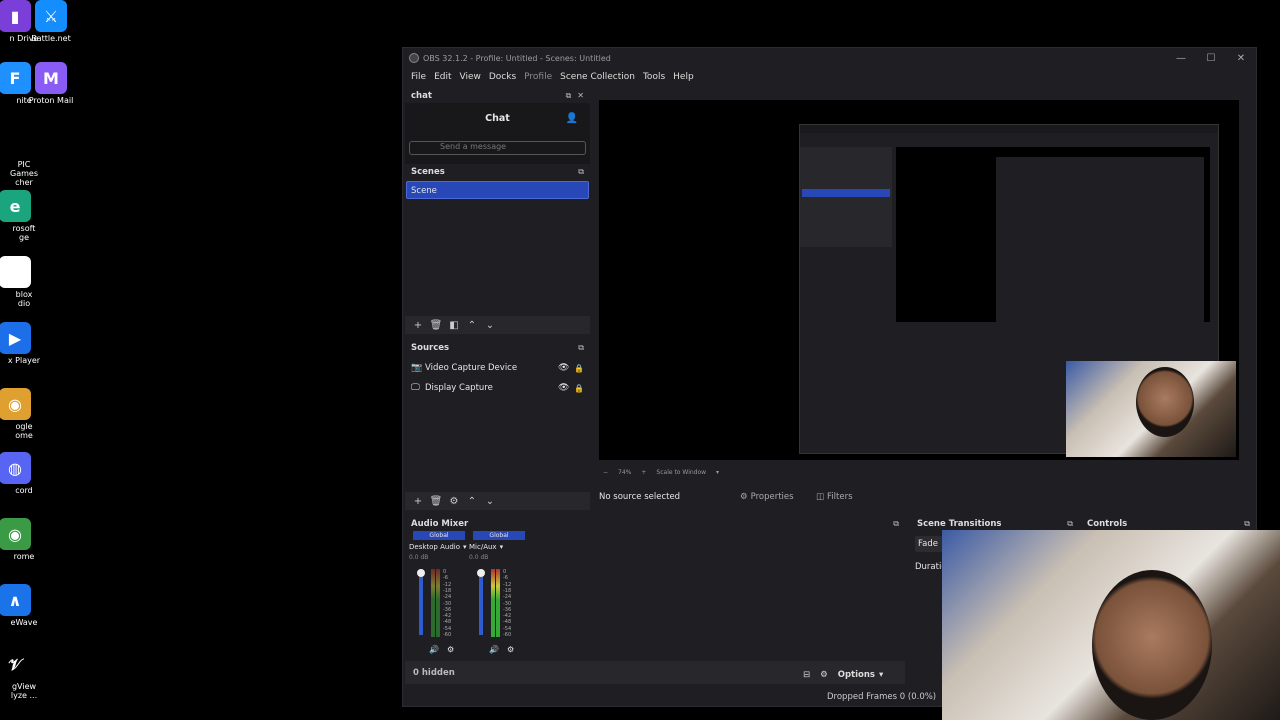  Describe the element at coordinates (447, 597) in the screenshot. I see `meter-tick-label: -24` at that location.